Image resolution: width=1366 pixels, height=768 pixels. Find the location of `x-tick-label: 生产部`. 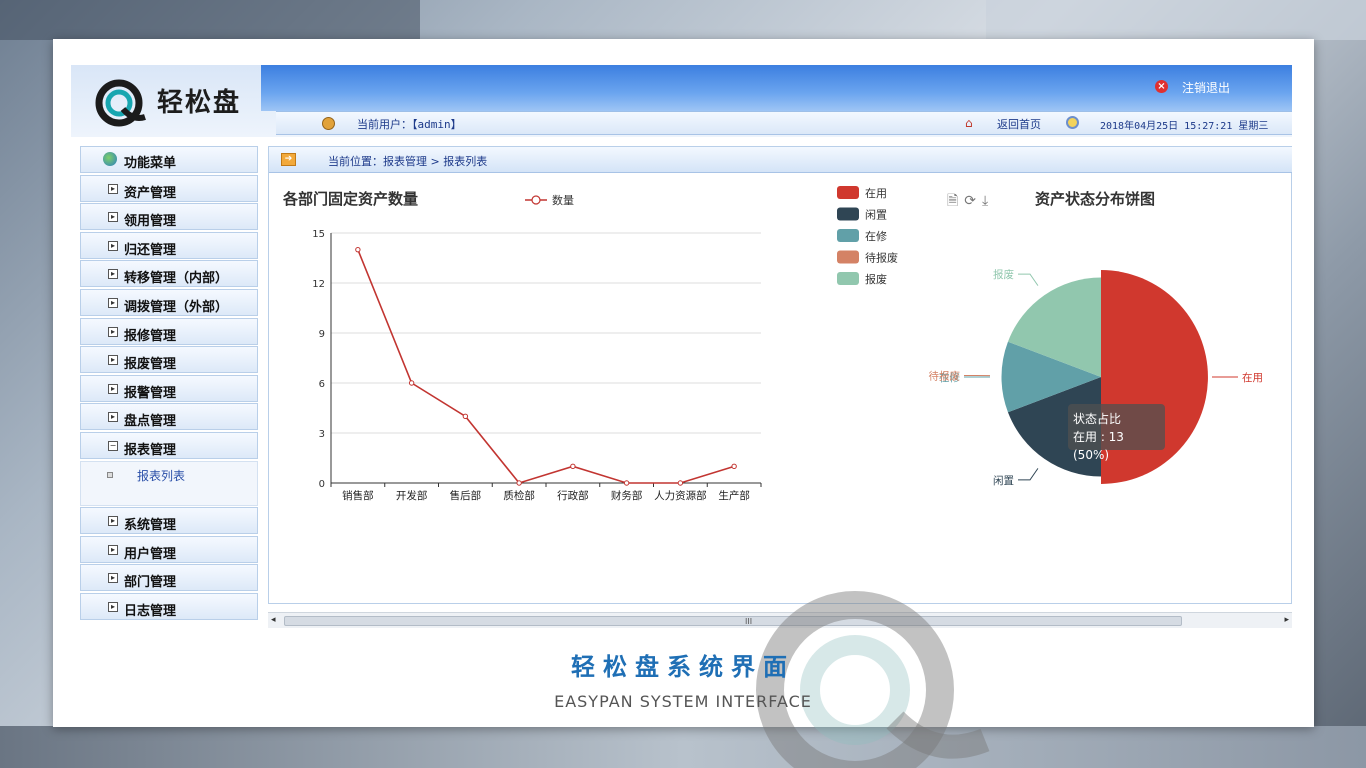

x-tick-label: 生产部 is located at coordinates (734, 495).